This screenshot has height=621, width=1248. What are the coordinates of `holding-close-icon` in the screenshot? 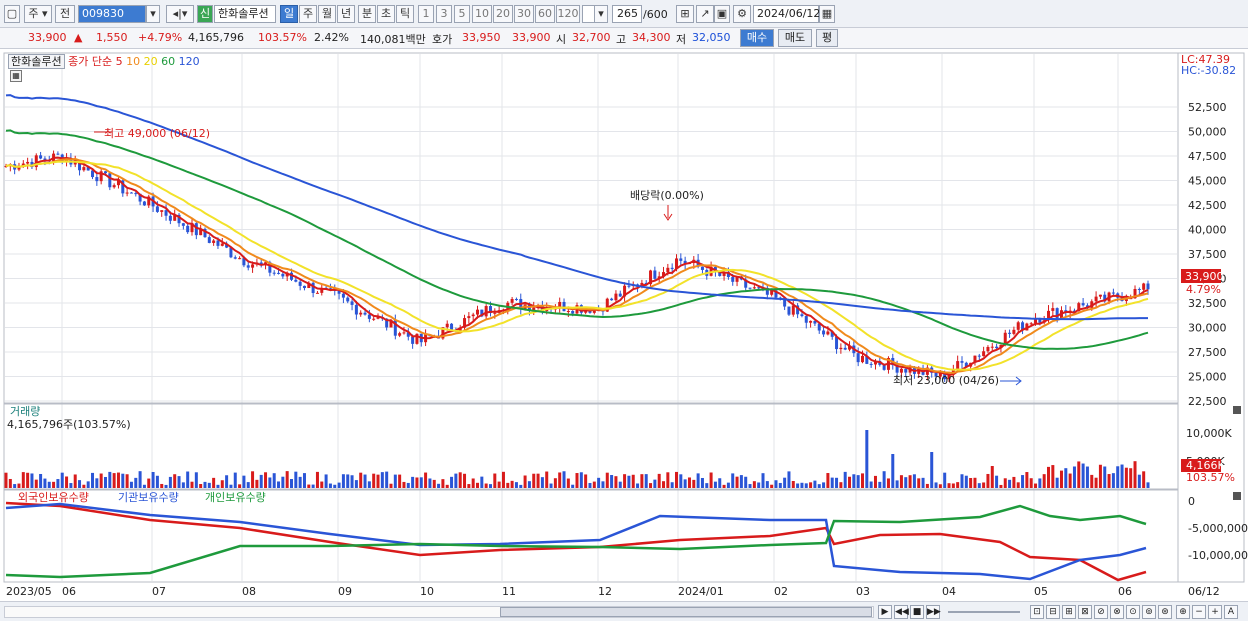 It's located at (1237, 496).